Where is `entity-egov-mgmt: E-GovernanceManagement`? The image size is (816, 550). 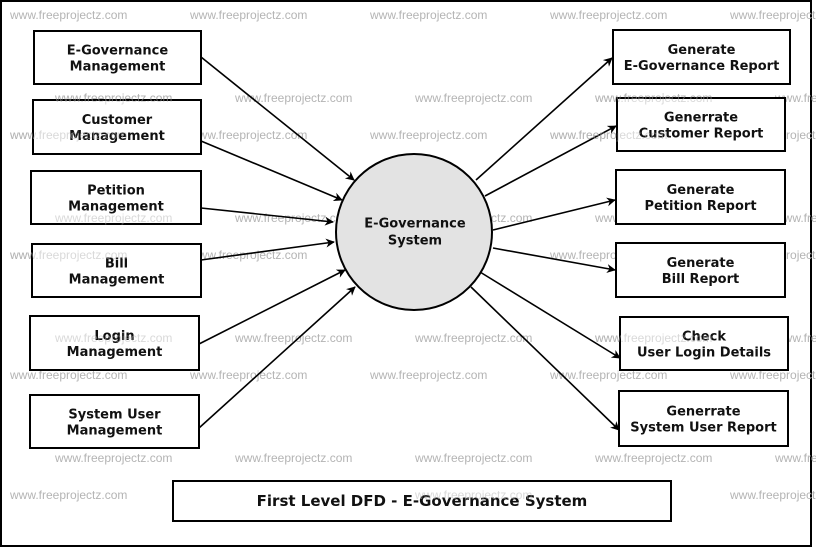 entity-egov-mgmt: E-GovernanceManagement is located at coordinates (117, 57).